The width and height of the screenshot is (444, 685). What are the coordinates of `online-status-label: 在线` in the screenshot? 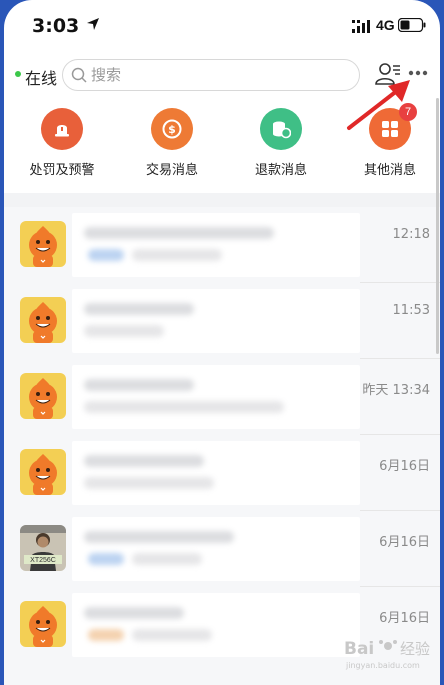 It's located at (41, 77).